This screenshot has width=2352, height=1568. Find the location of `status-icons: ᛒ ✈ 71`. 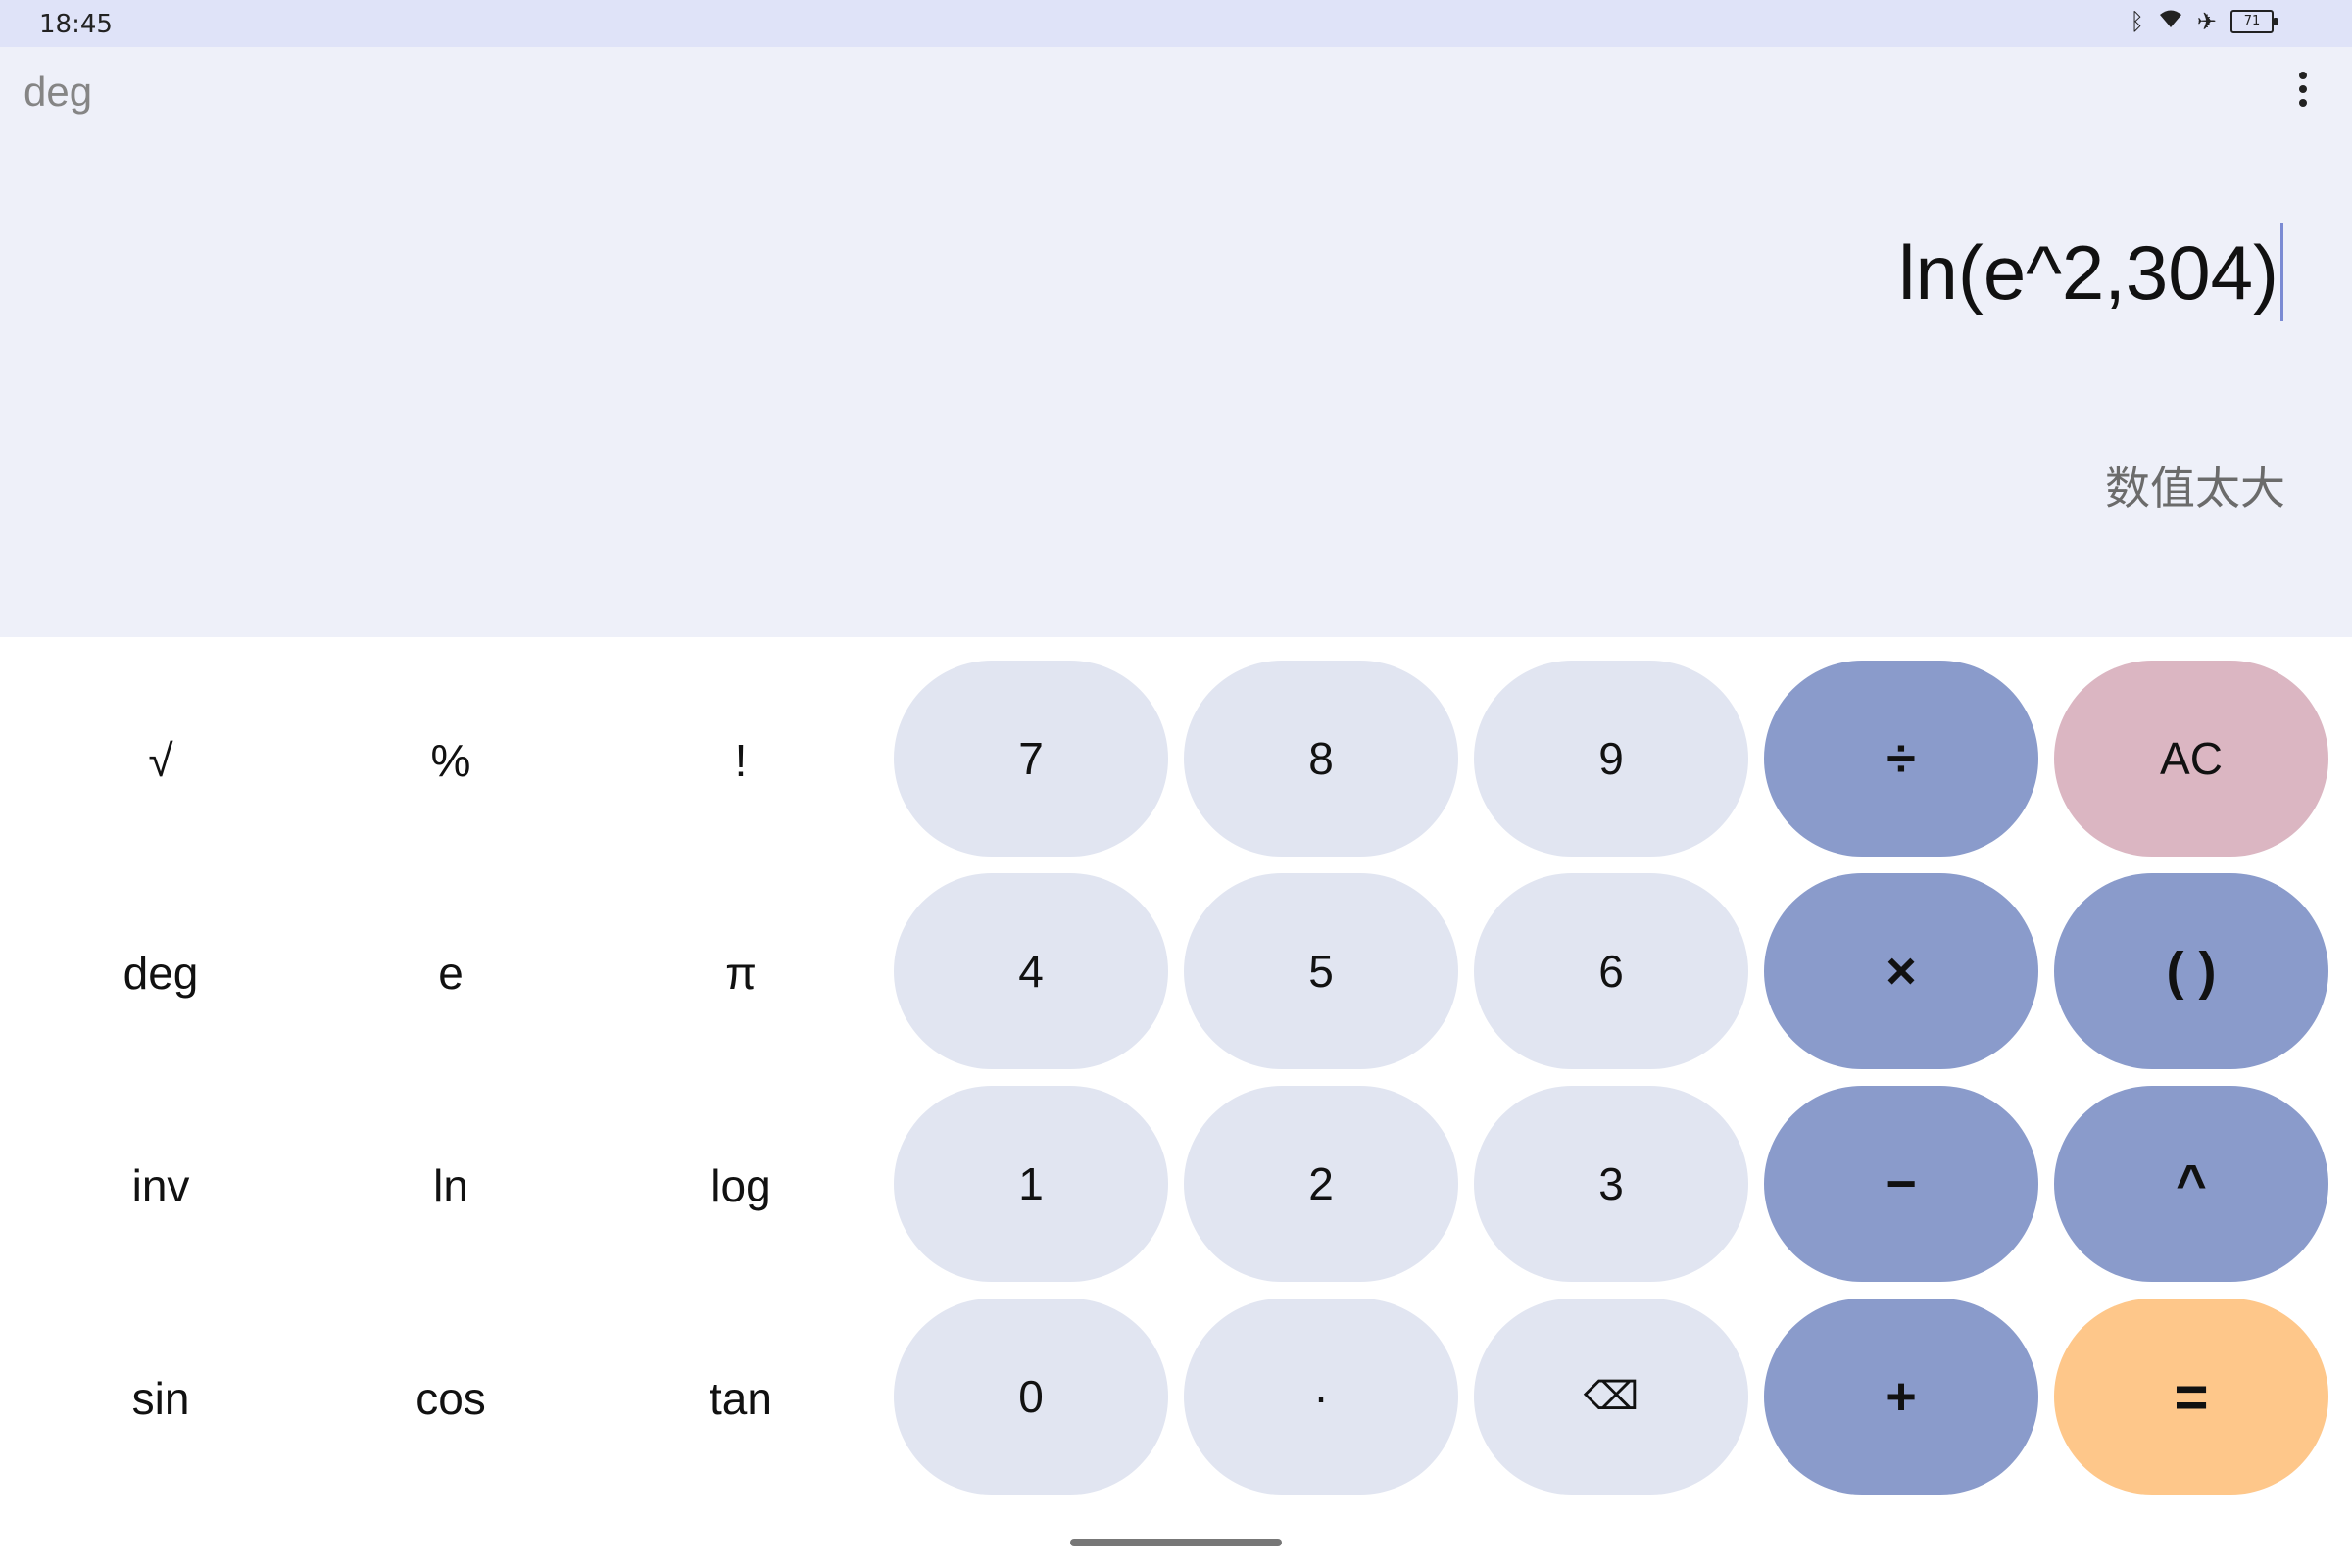

status-icons: ᛒ ✈ 71 is located at coordinates (2204, 21).